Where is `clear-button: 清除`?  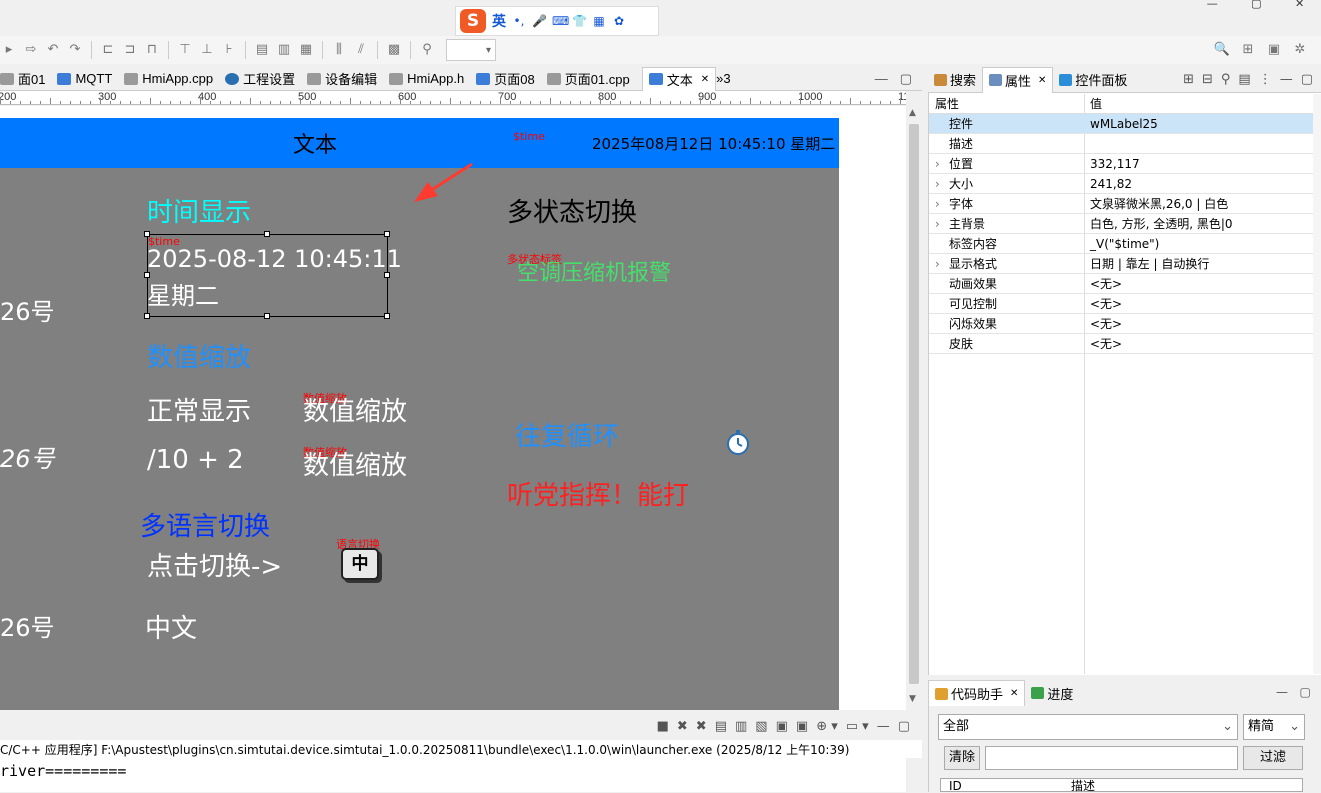
clear-button: 清除 is located at coordinates (962, 758).